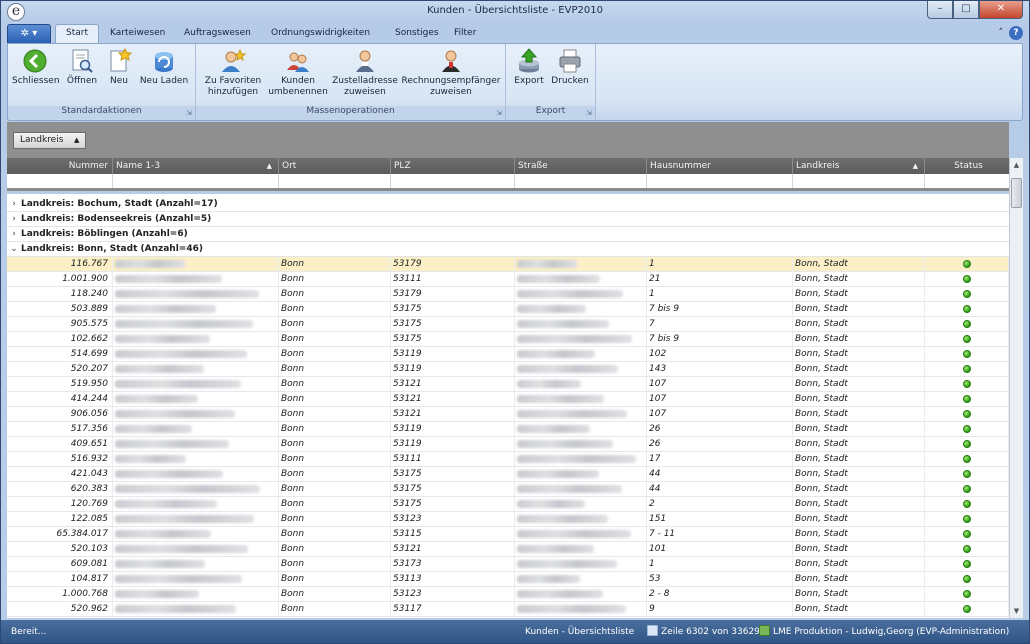 The image size is (1030, 644). Describe the element at coordinates (508, 369) in the screenshot. I see `table-row: 520.207 Bonn 53119 143 Bonn, Stadt` at that location.